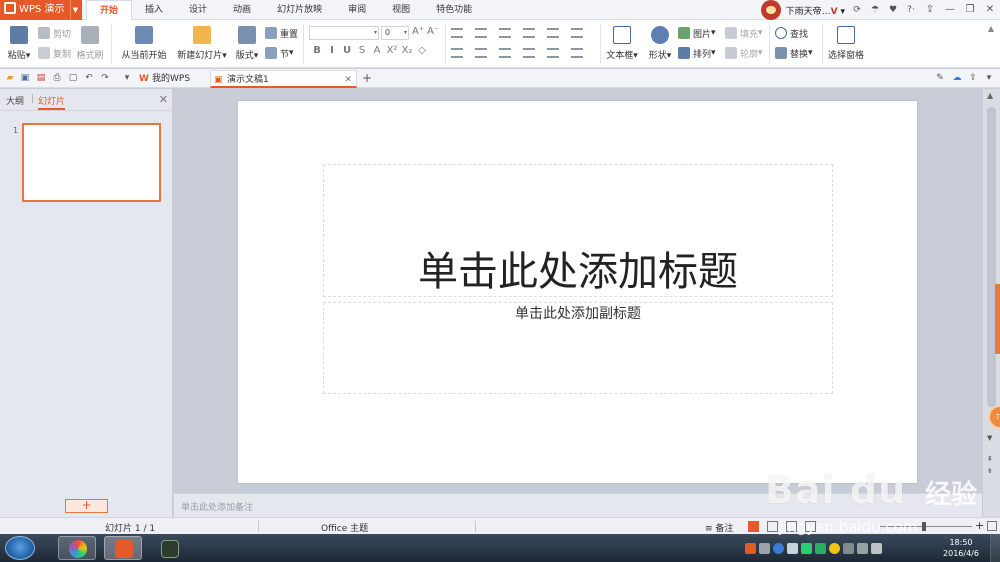 This screenshot has height=562, width=1000. What do you see at coordinates (791, 526) in the screenshot?
I see `reading-view-icon` at bounding box center [791, 526].